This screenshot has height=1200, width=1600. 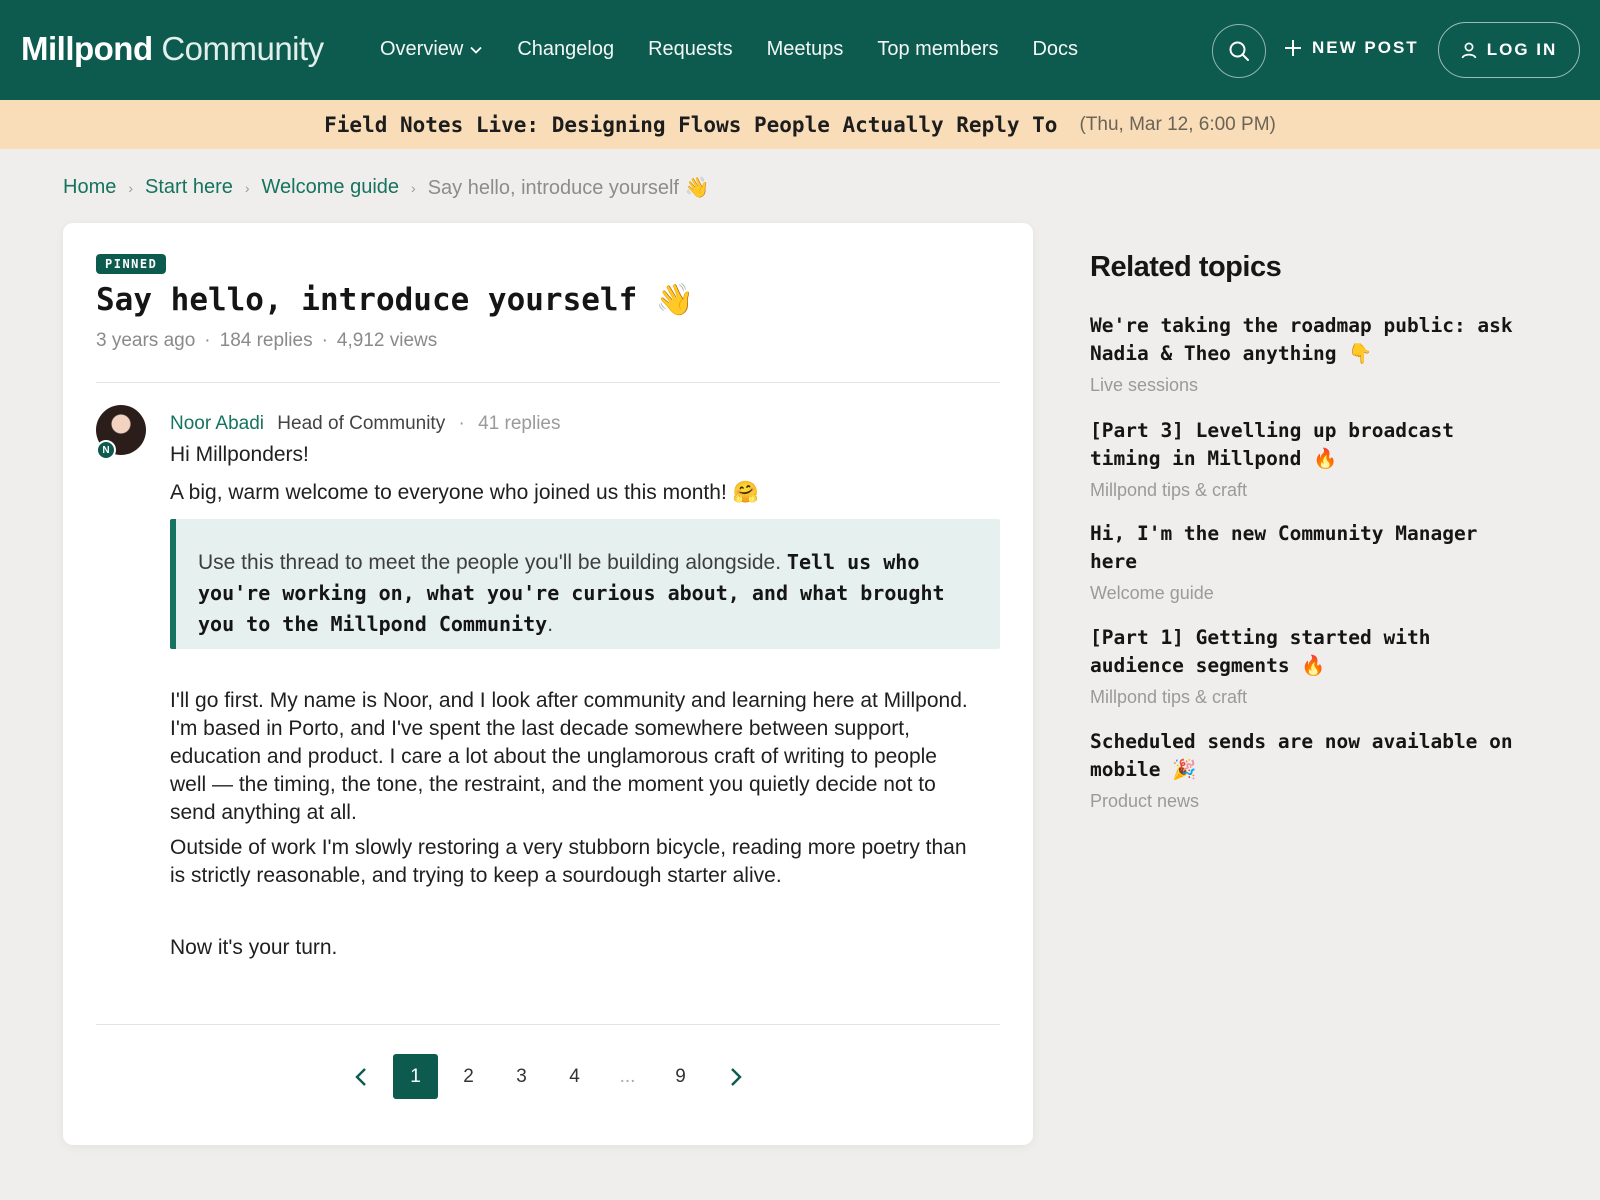 I want to click on page-3-button: 3, so click(x=521, y=1076).